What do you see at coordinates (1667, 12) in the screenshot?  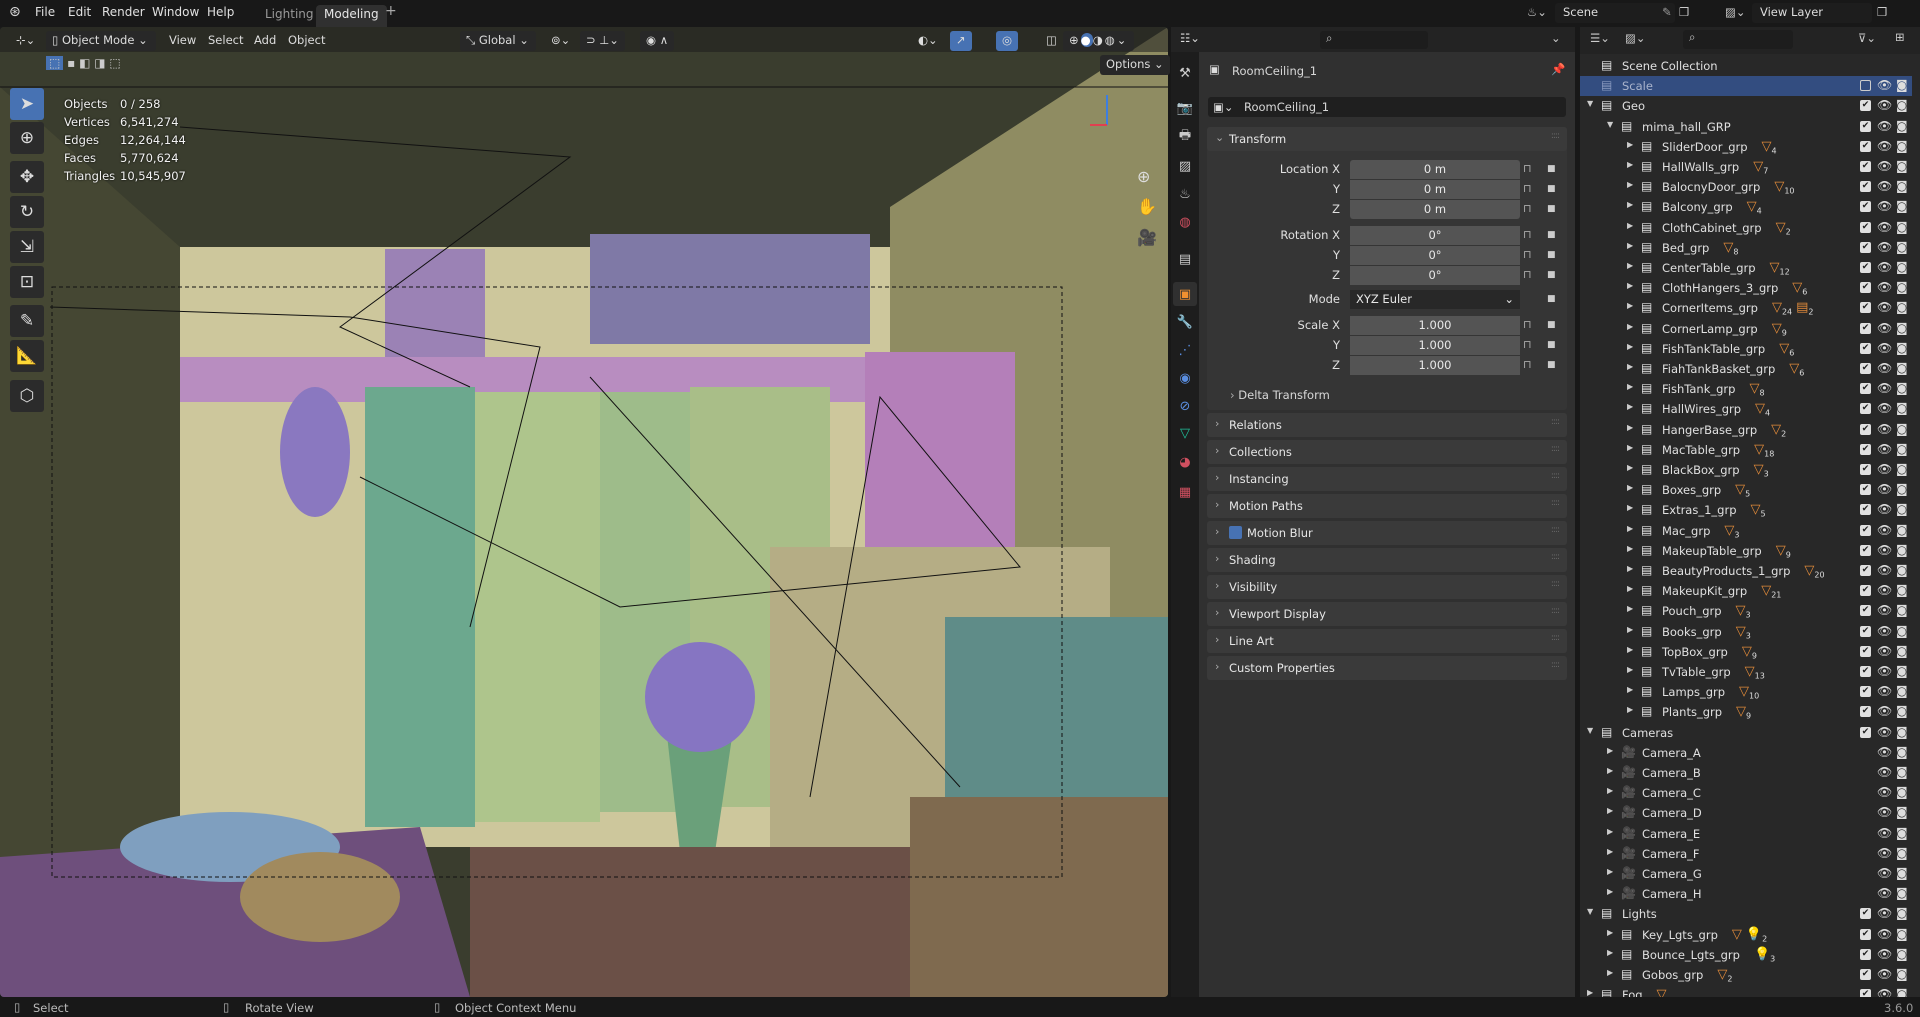 I see `pin-icon: ✎` at bounding box center [1667, 12].